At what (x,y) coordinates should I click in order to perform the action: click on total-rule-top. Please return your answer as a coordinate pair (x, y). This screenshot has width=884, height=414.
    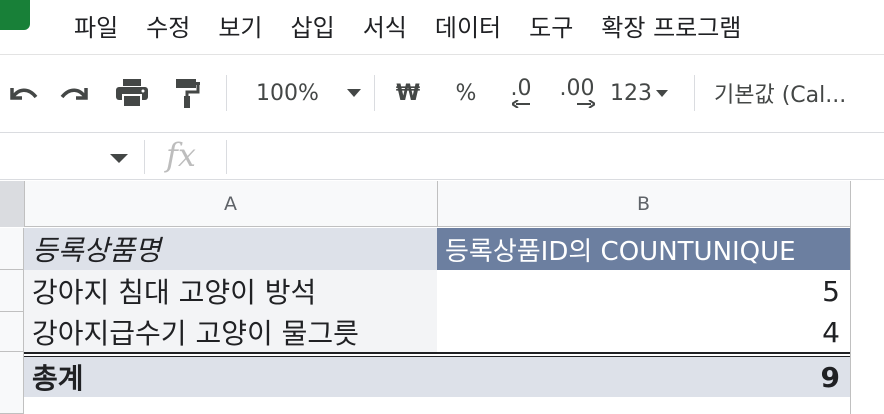
    Looking at the image, I should click on (437, 353).